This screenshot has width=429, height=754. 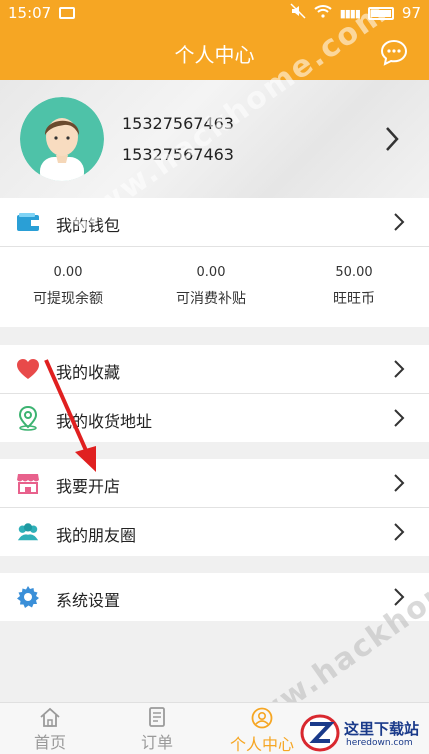 I want to click on menu-item-favorites: 我的收藏, so click(x=214, y=369).